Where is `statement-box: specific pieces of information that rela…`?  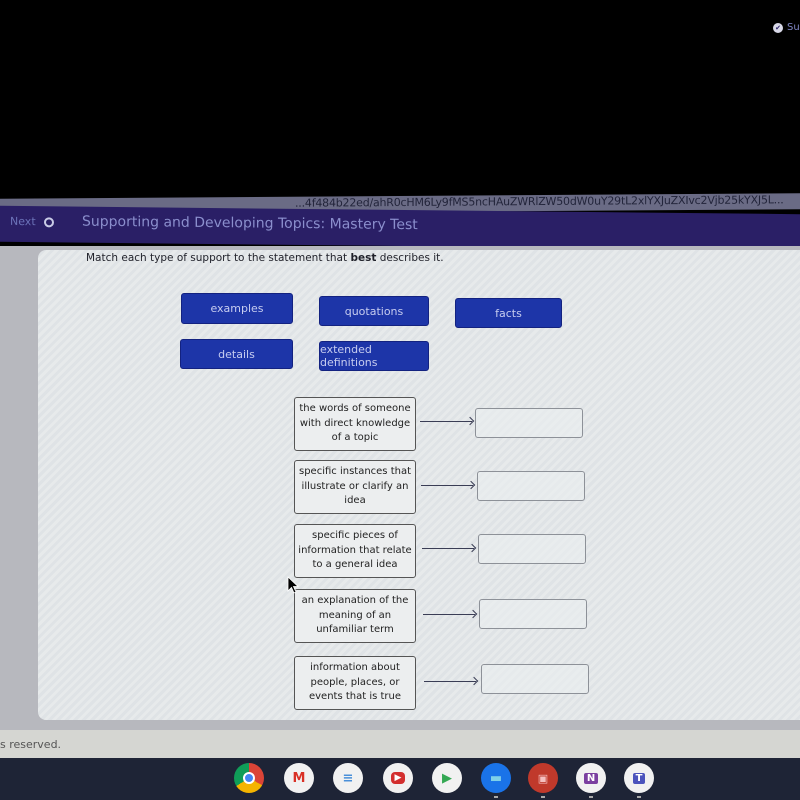 statement-box: specific pieces of information that rela… is located at coordinates (355, 551).